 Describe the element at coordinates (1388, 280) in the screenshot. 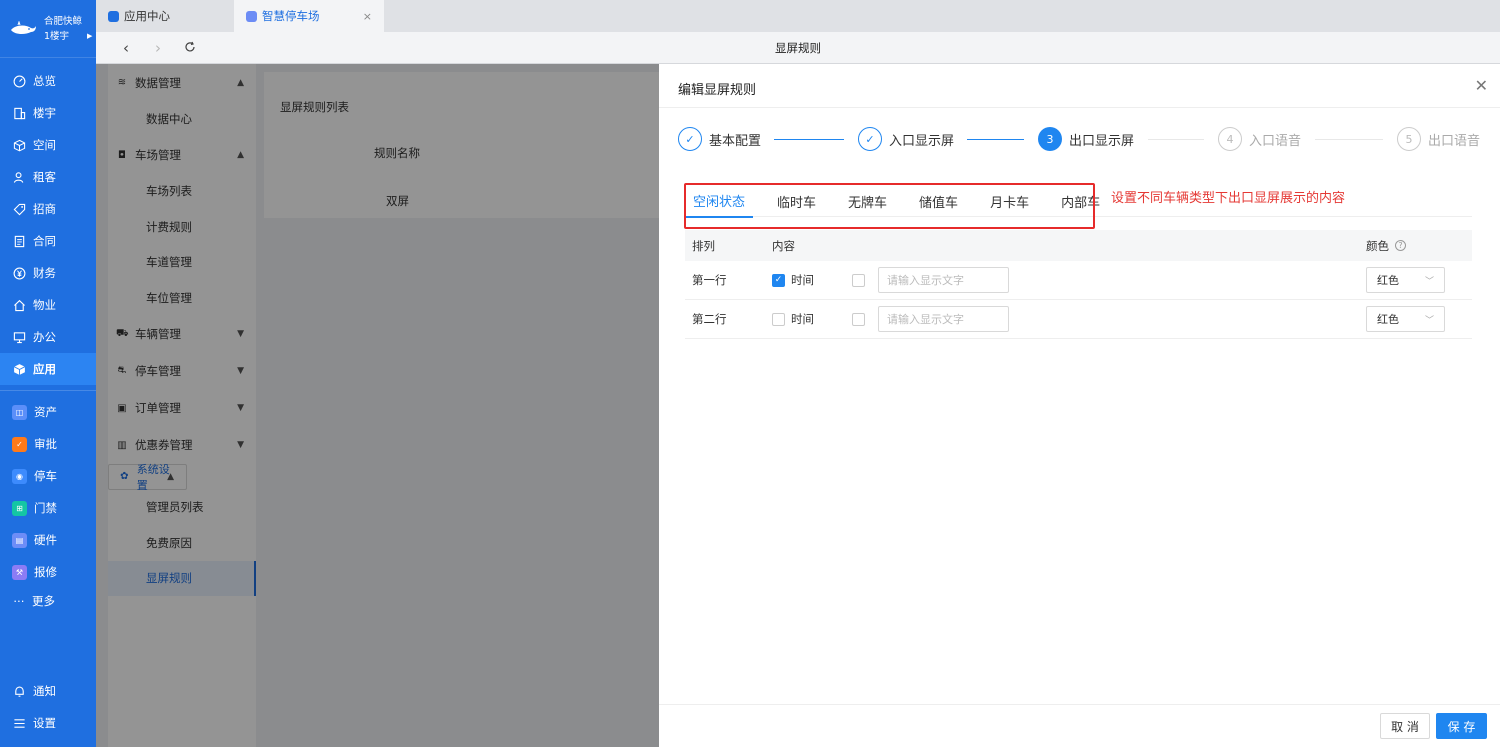

I see `select-value: 红色` at that location.